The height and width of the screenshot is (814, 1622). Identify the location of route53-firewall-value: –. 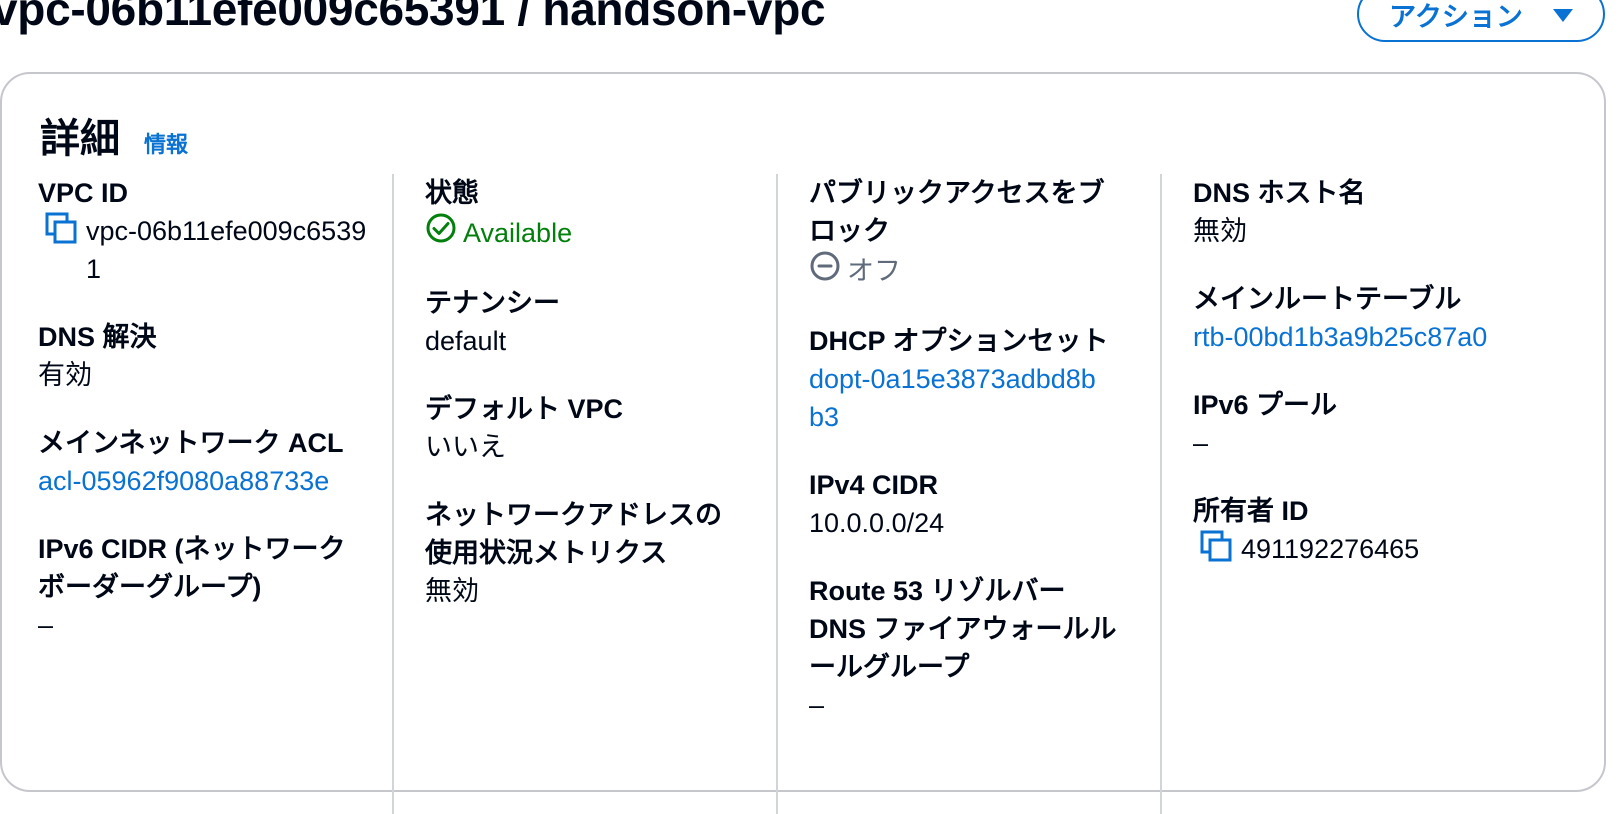
(817, 705).